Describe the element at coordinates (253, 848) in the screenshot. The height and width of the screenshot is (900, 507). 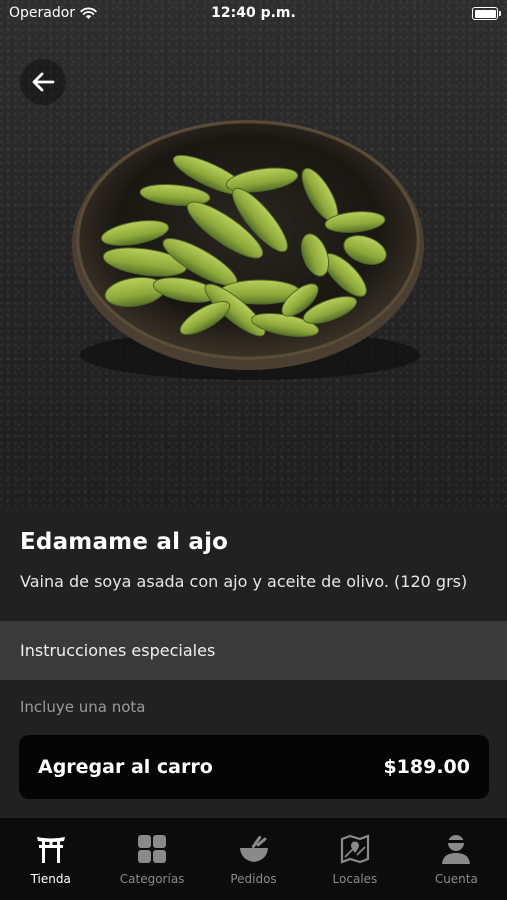
I see `bowl-icon` at that location.